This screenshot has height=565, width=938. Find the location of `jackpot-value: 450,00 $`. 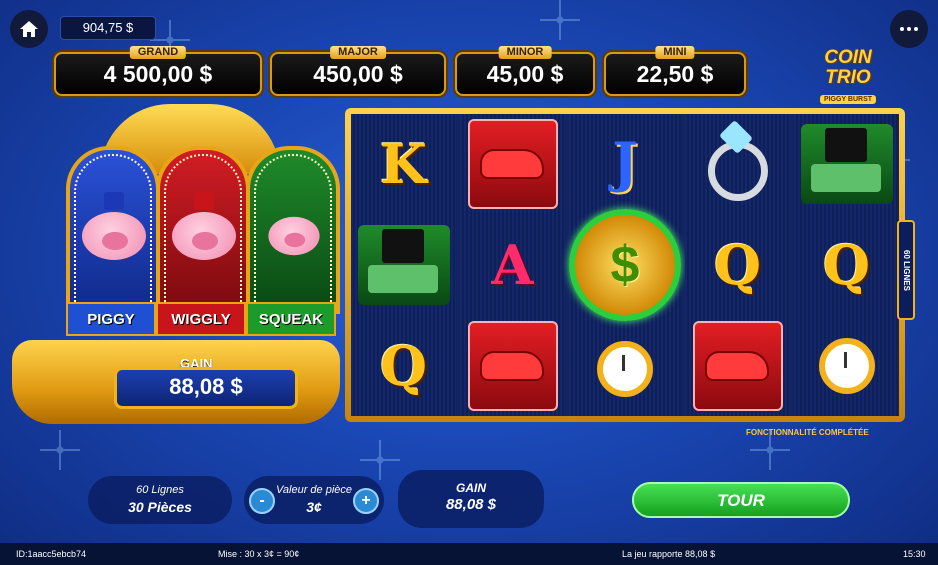

jackpot-value: 450,00 $ is located at coordinates (358, 74).